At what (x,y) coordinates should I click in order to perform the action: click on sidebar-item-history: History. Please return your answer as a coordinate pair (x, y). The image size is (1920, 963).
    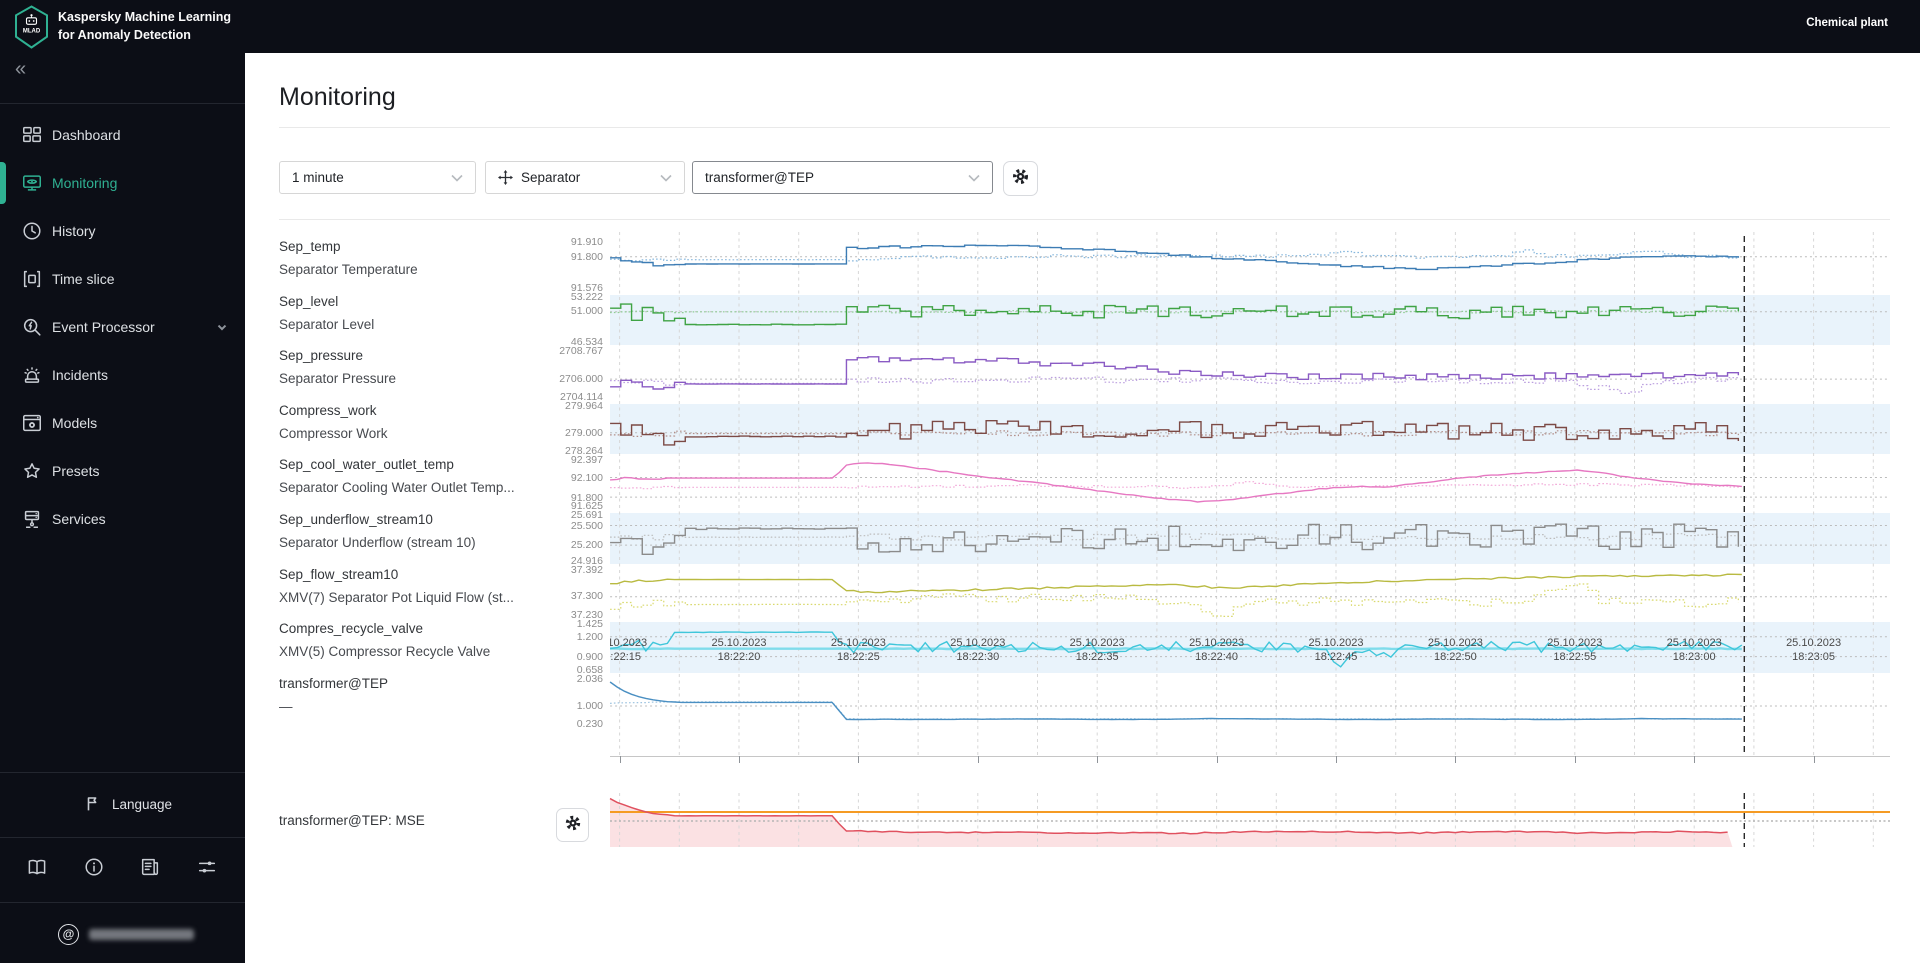
    Looking at the image, I should click on (122, 231).